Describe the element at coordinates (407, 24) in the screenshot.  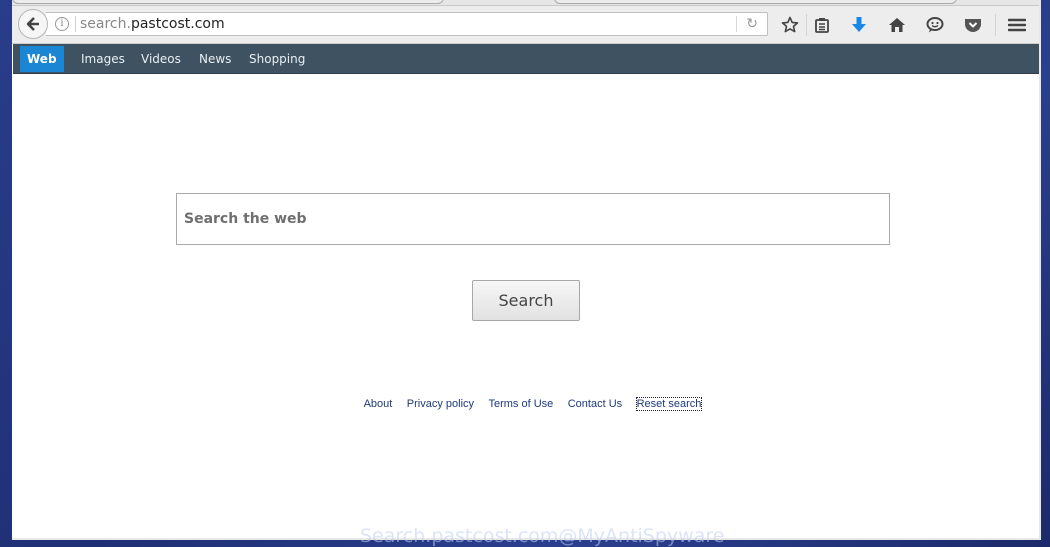
I see `url-bar: i search.pastcost.com ↻` at that location.